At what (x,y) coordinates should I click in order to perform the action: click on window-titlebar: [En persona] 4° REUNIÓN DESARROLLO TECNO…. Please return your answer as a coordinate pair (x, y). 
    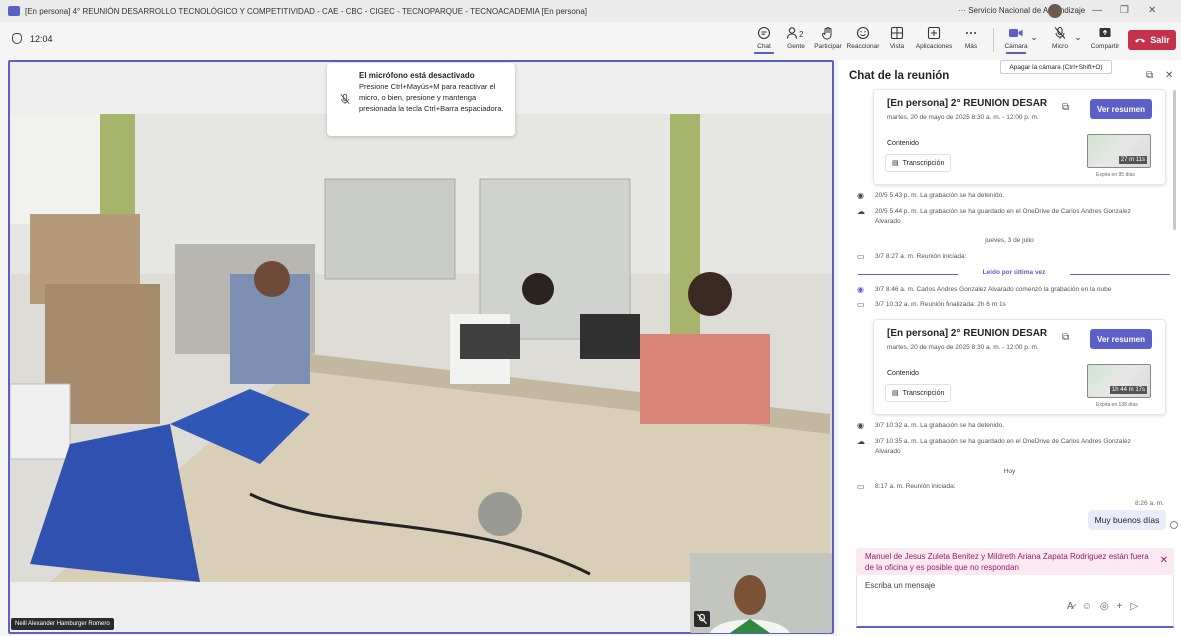
    Looking at the image, I should click on (590, 11).